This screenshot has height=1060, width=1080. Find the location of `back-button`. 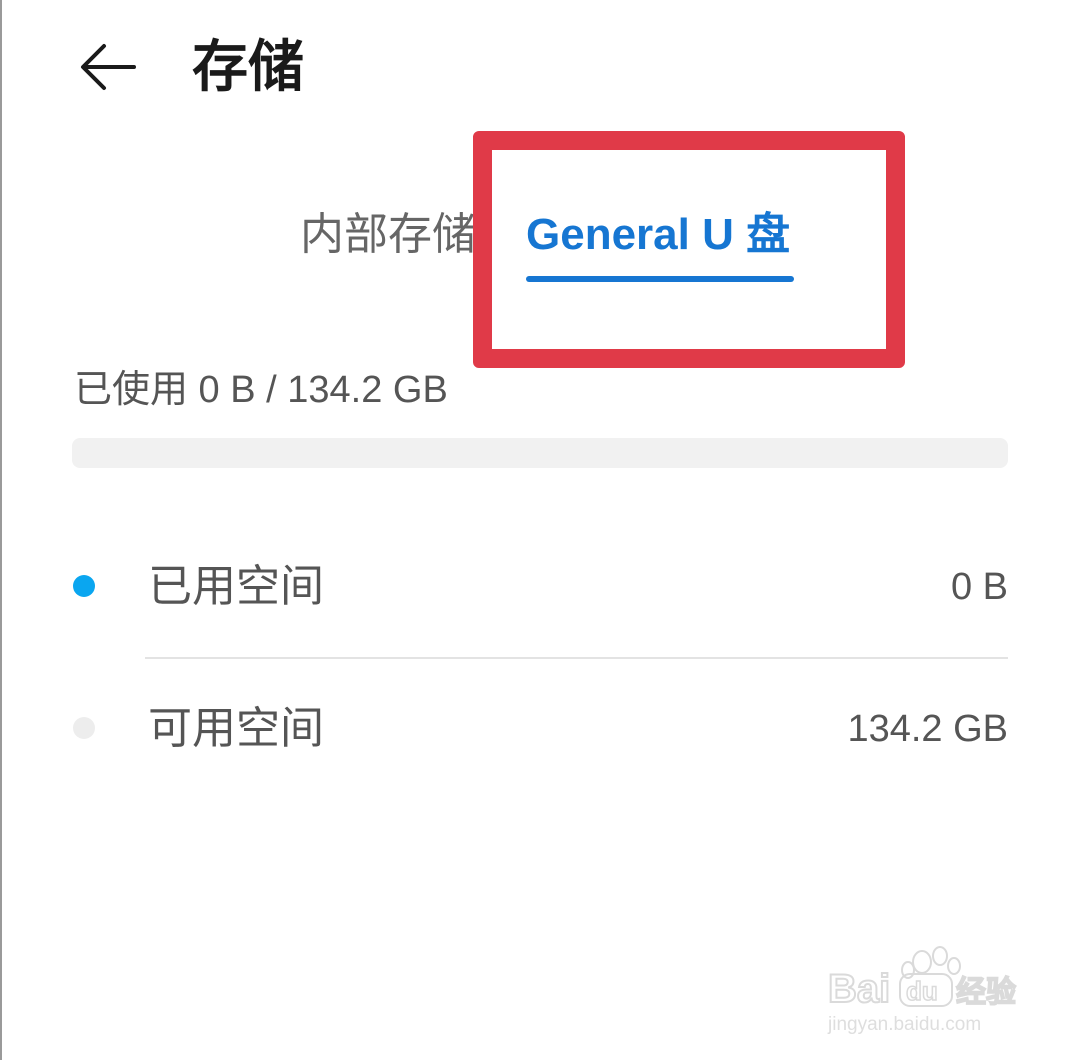

back-button is located at coordinates (108, 67).